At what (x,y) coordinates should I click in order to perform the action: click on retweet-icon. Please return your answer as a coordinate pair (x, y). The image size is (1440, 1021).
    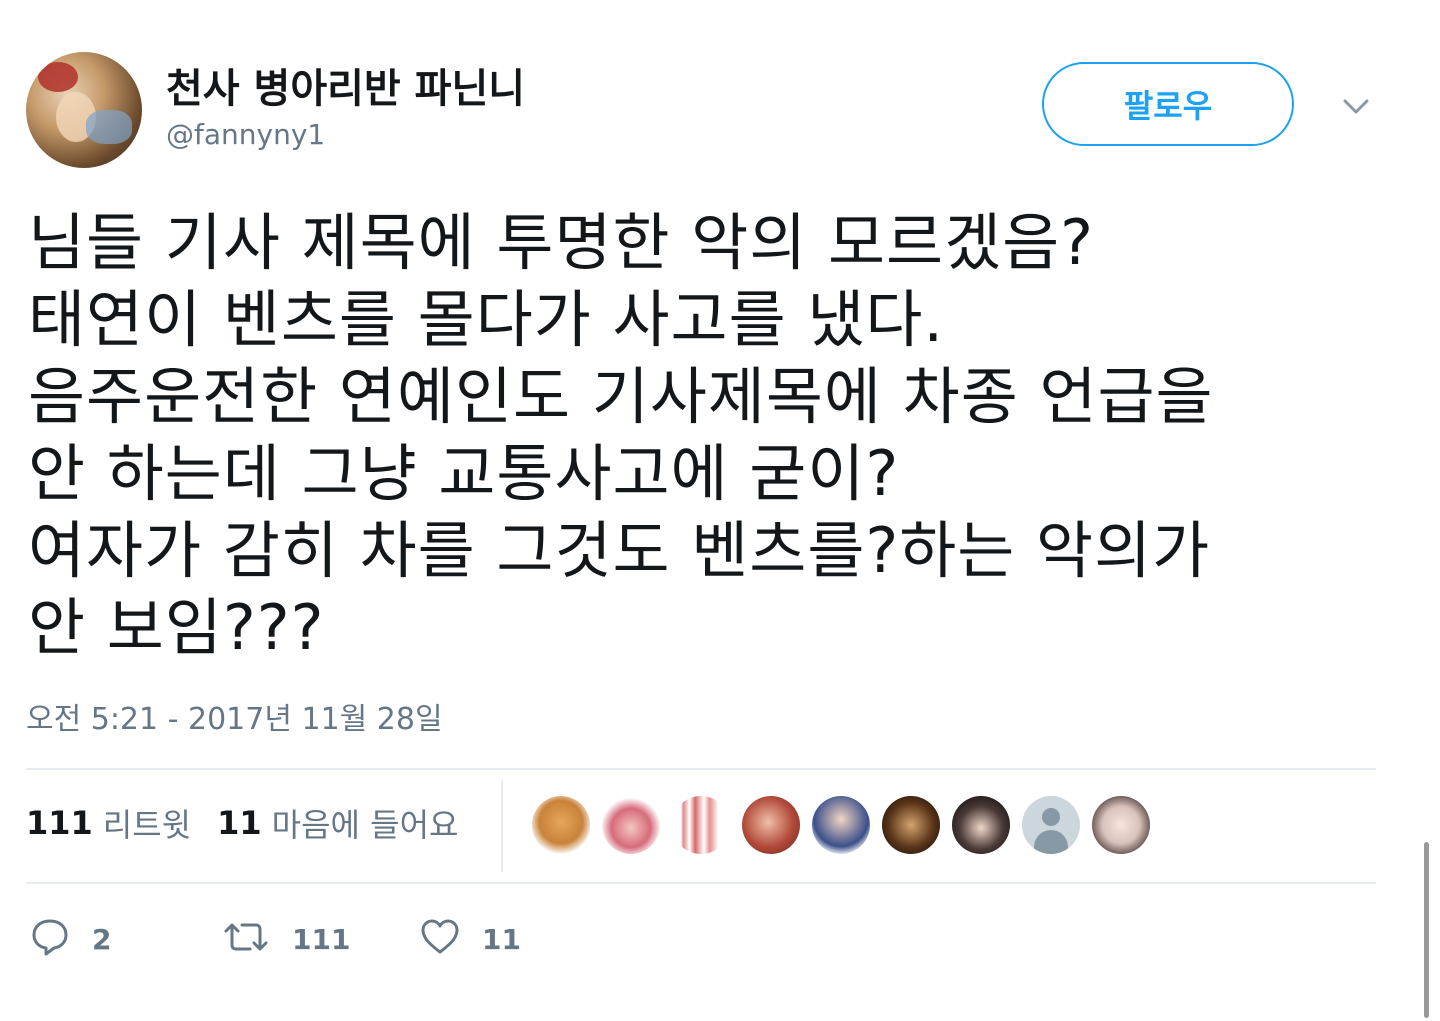
    Looking at the image, I should click on (246, 939).